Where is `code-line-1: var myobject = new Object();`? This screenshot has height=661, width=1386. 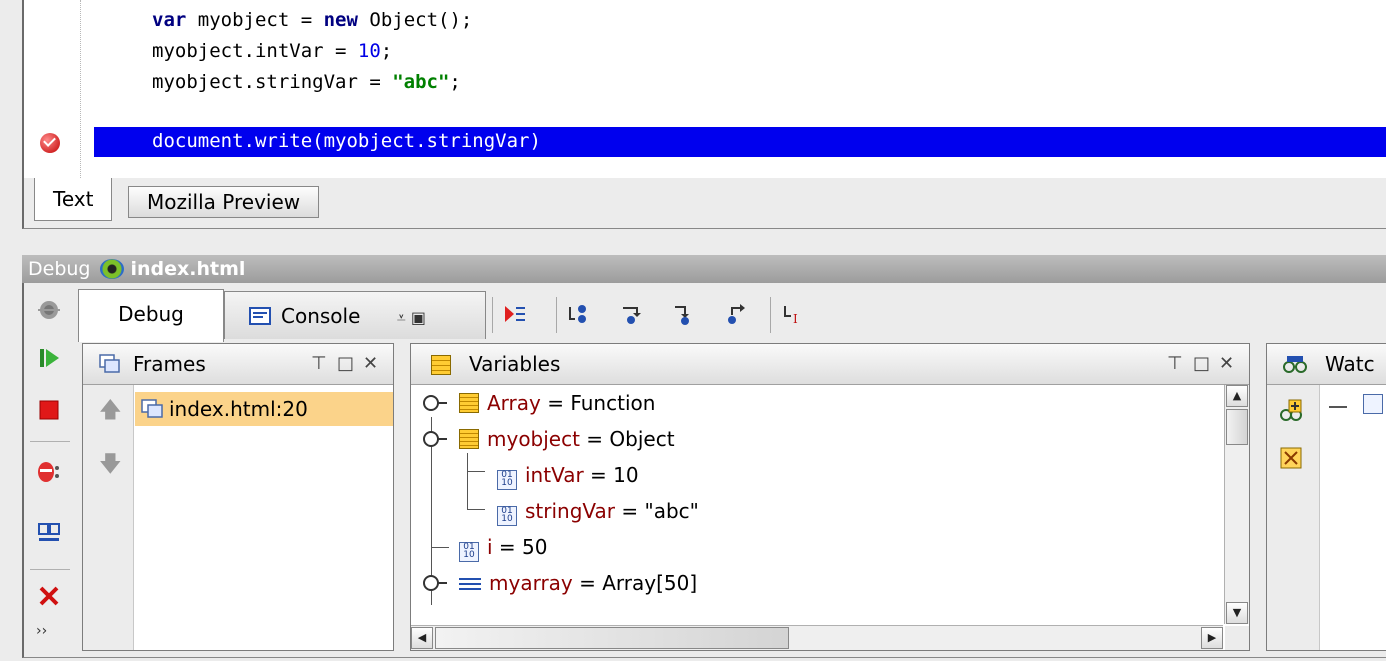
code-line-1: var myobject = new Object(); is located at coordinates (312, 20).